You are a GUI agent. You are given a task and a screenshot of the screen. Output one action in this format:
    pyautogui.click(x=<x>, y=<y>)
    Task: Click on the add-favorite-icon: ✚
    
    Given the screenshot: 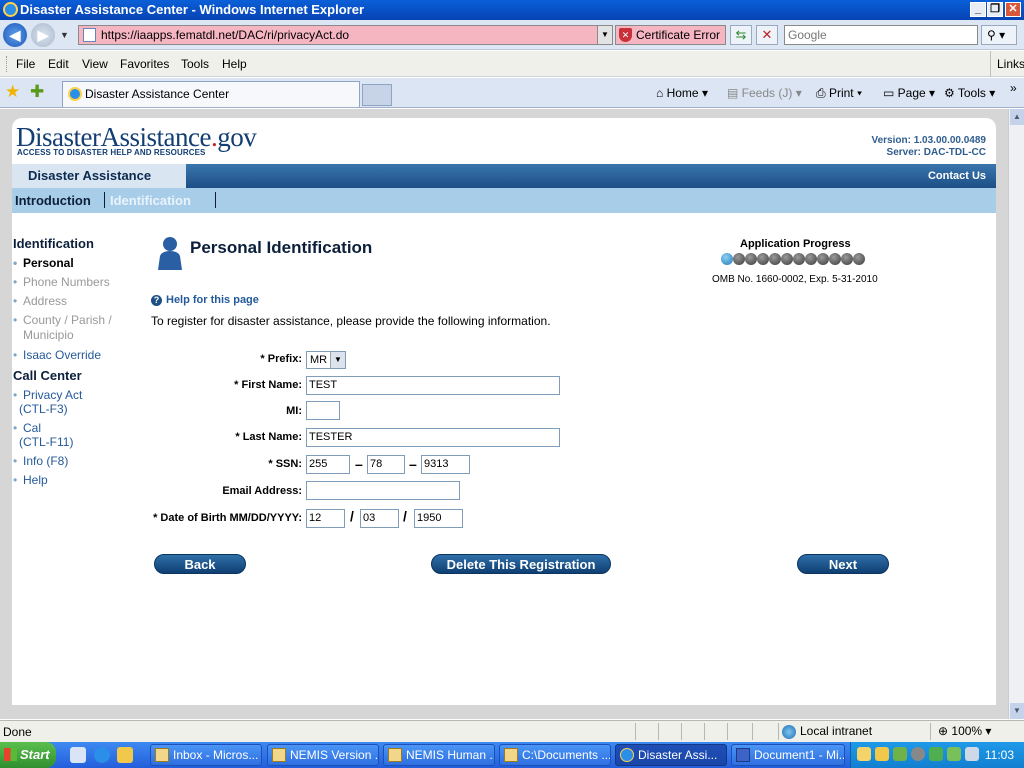 What is the action you would take?
    pyautogui.click(x=37, y=92)
    